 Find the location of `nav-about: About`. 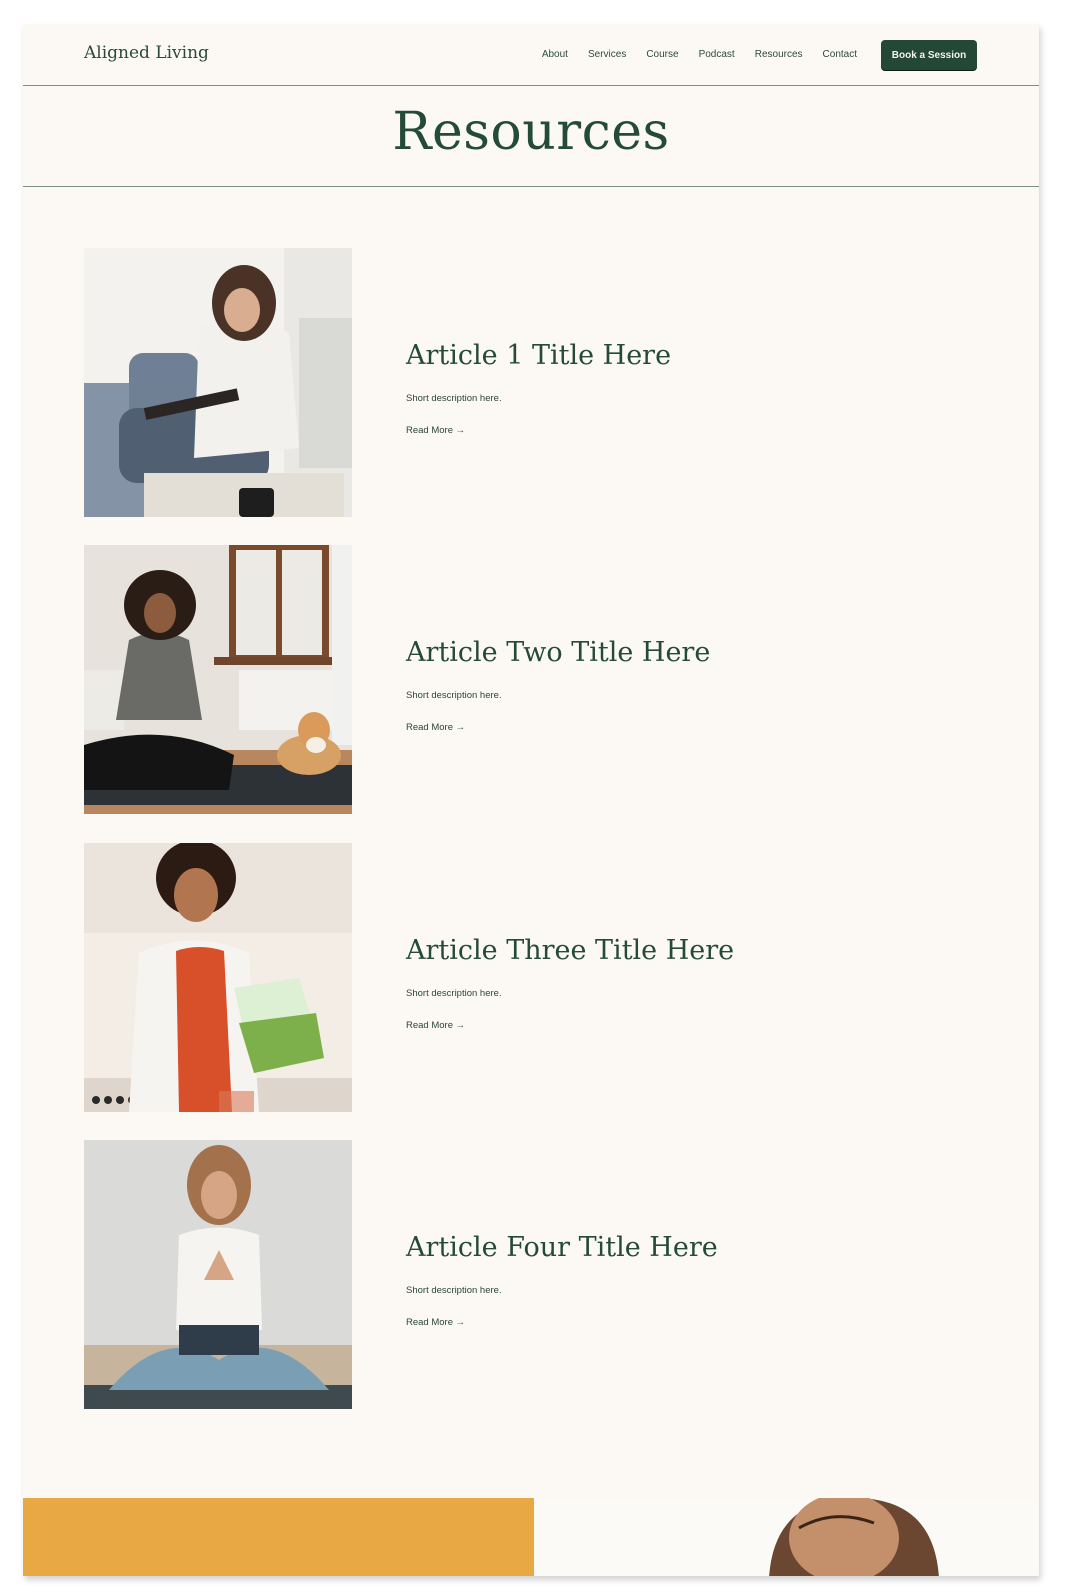

nav-about: About is located at coordinates (555, 54).